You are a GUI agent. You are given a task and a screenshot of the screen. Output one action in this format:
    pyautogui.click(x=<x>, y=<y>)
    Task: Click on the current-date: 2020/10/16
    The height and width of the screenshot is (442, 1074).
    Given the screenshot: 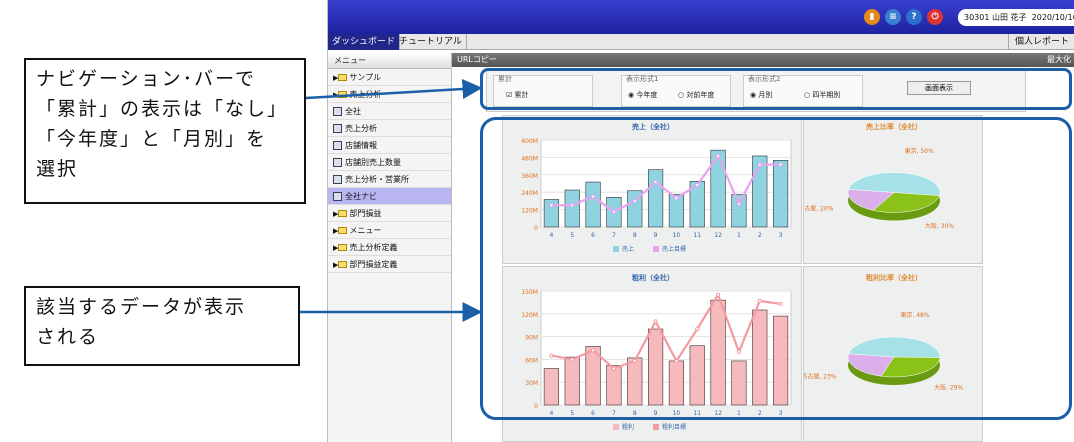 What is the action you would take?
    pyautogui.click(x=1052, y=17)
    